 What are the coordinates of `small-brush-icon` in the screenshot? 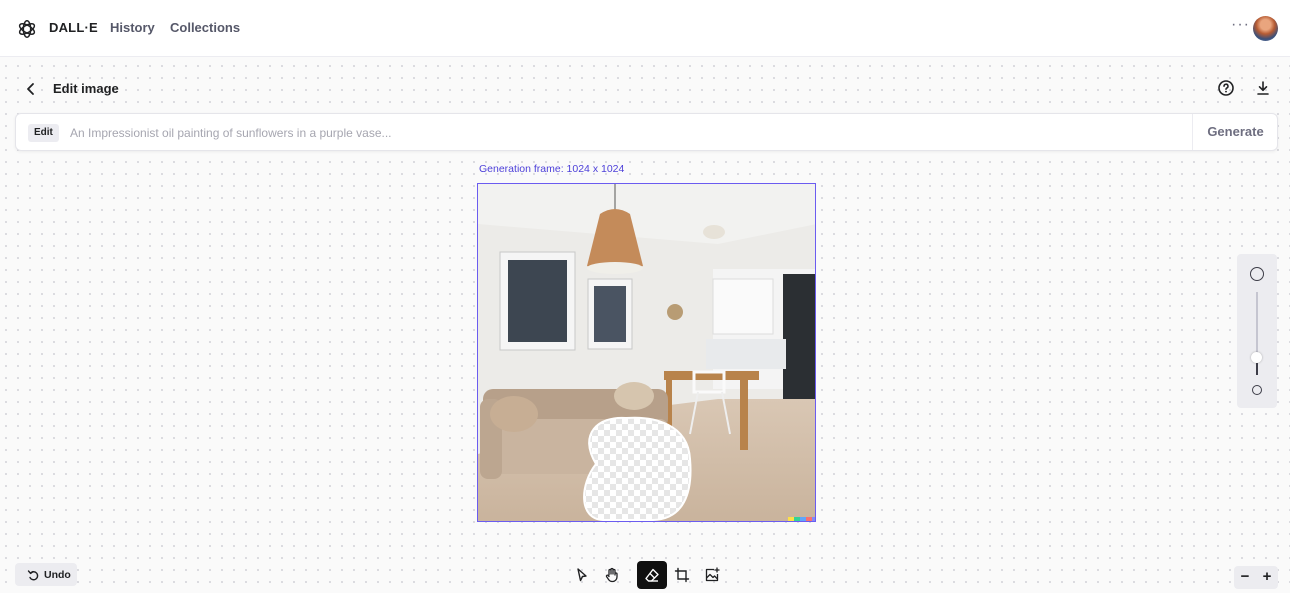 It's located at (1257, 390).